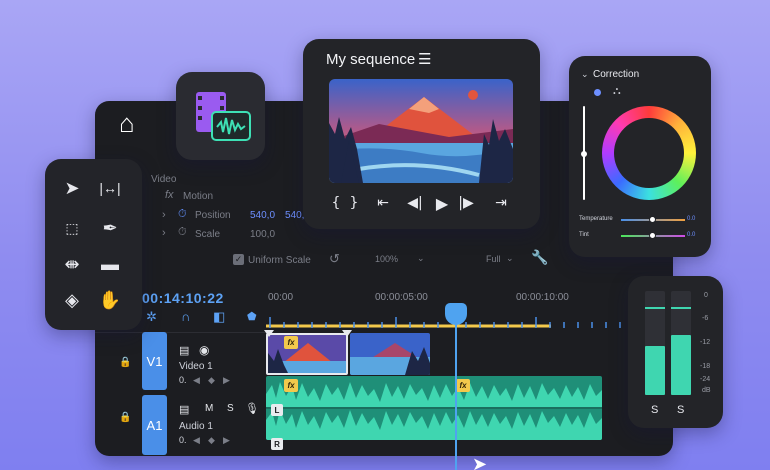 This screenshot has height=470, width=770. What do you see at coordinates (706, 295) in the screenshot?
I see `meter-scale-0: 0` at bounding box center [706, 295].